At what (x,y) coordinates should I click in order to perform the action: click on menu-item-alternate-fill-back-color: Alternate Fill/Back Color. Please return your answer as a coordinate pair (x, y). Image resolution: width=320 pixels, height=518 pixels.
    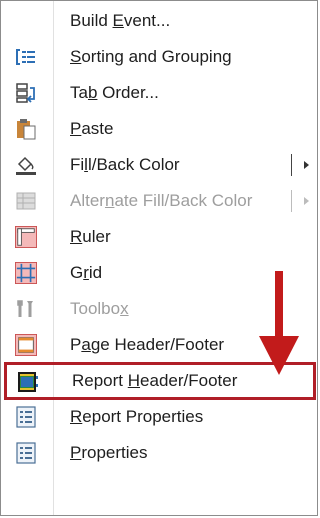
    Looking at the image, I should click on (159, 201).